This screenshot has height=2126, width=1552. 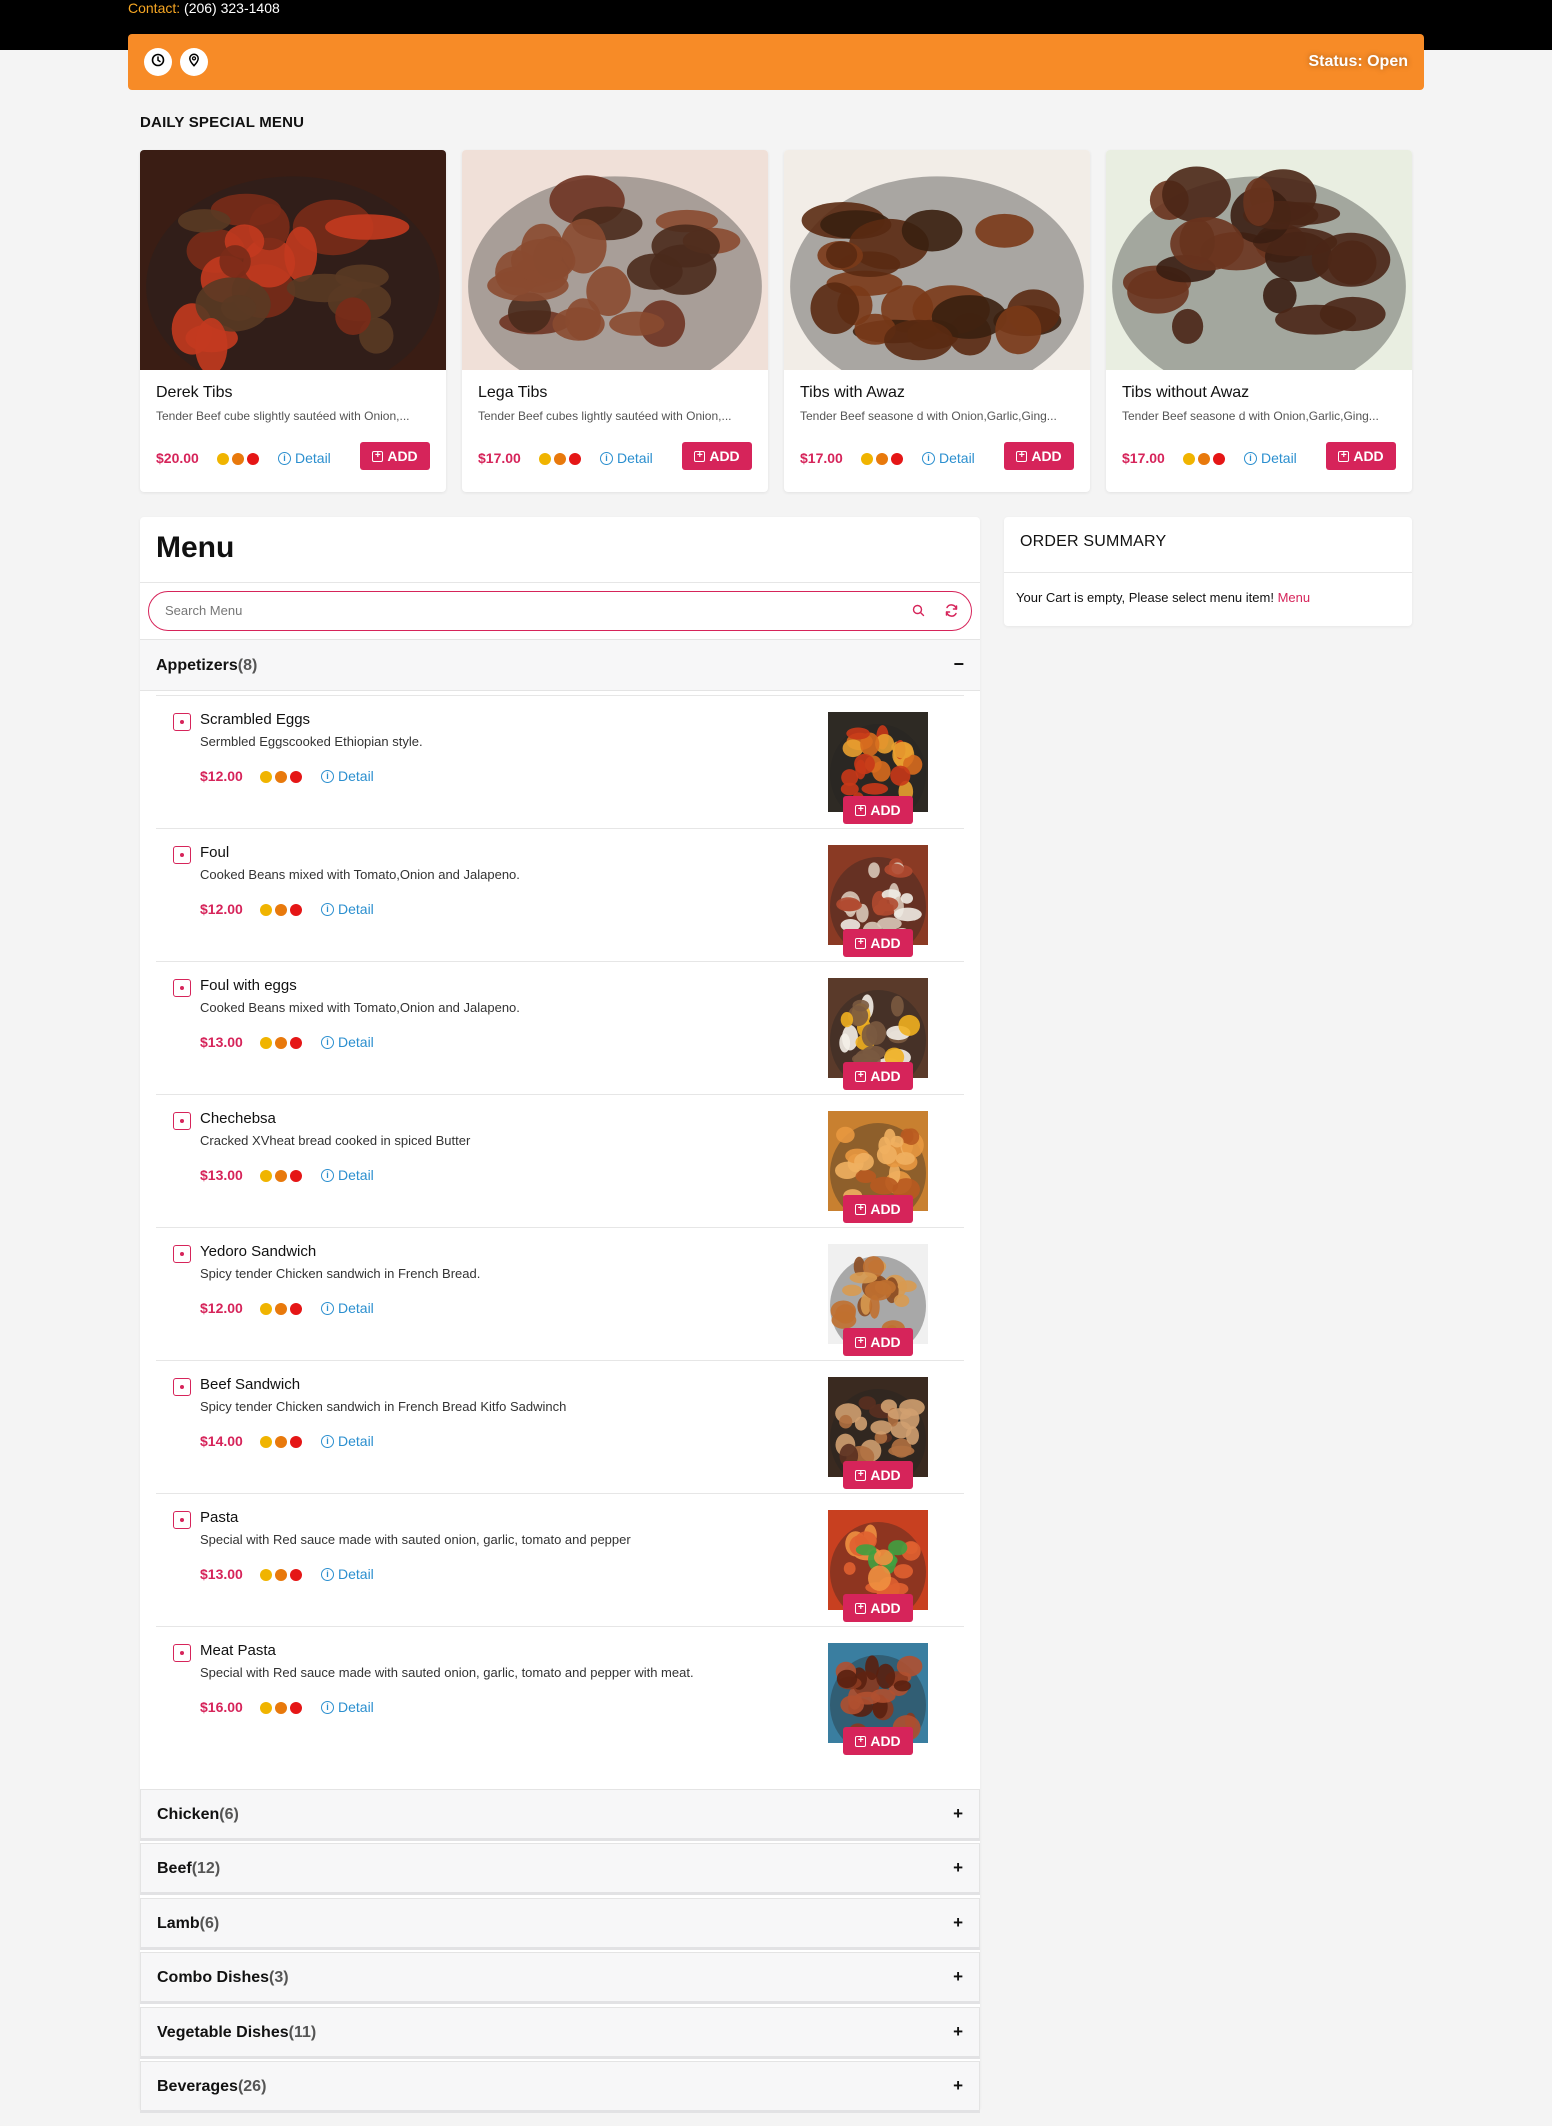 What do you see at coordinates (918, 613) in the screenshot?
I see `search-icon` at bounding box center [918, 613].